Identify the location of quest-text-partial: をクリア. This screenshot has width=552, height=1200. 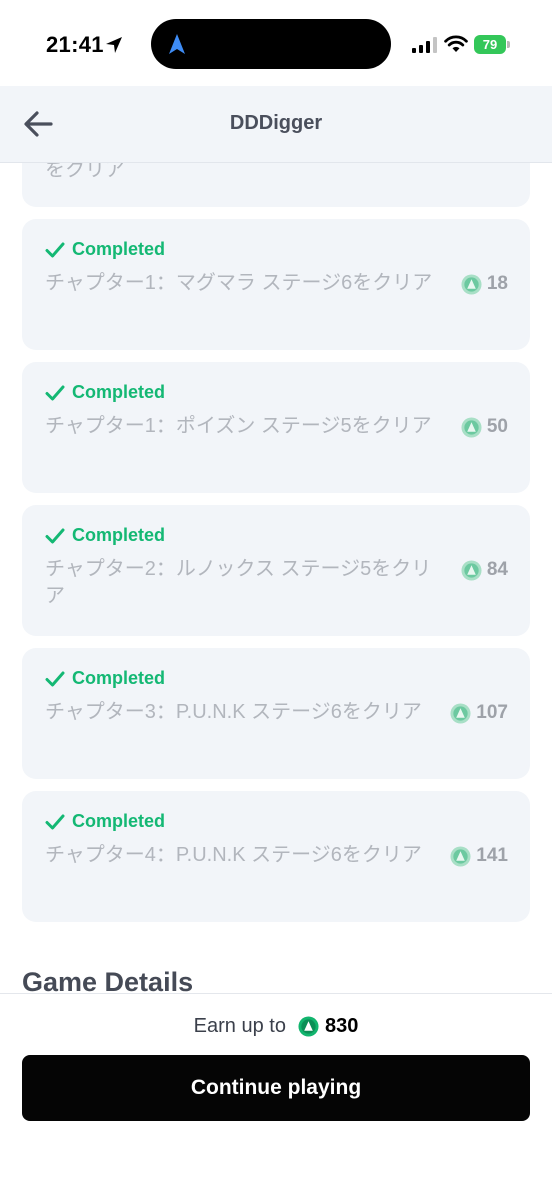
(85, 172).